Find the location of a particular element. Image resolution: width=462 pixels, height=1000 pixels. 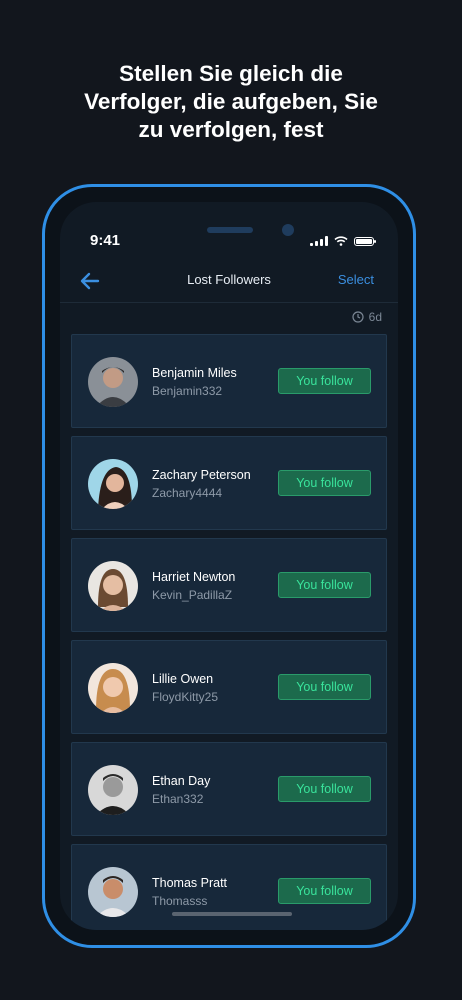

follower-name: Zachary Peterson is located at coordinates (201, 475).